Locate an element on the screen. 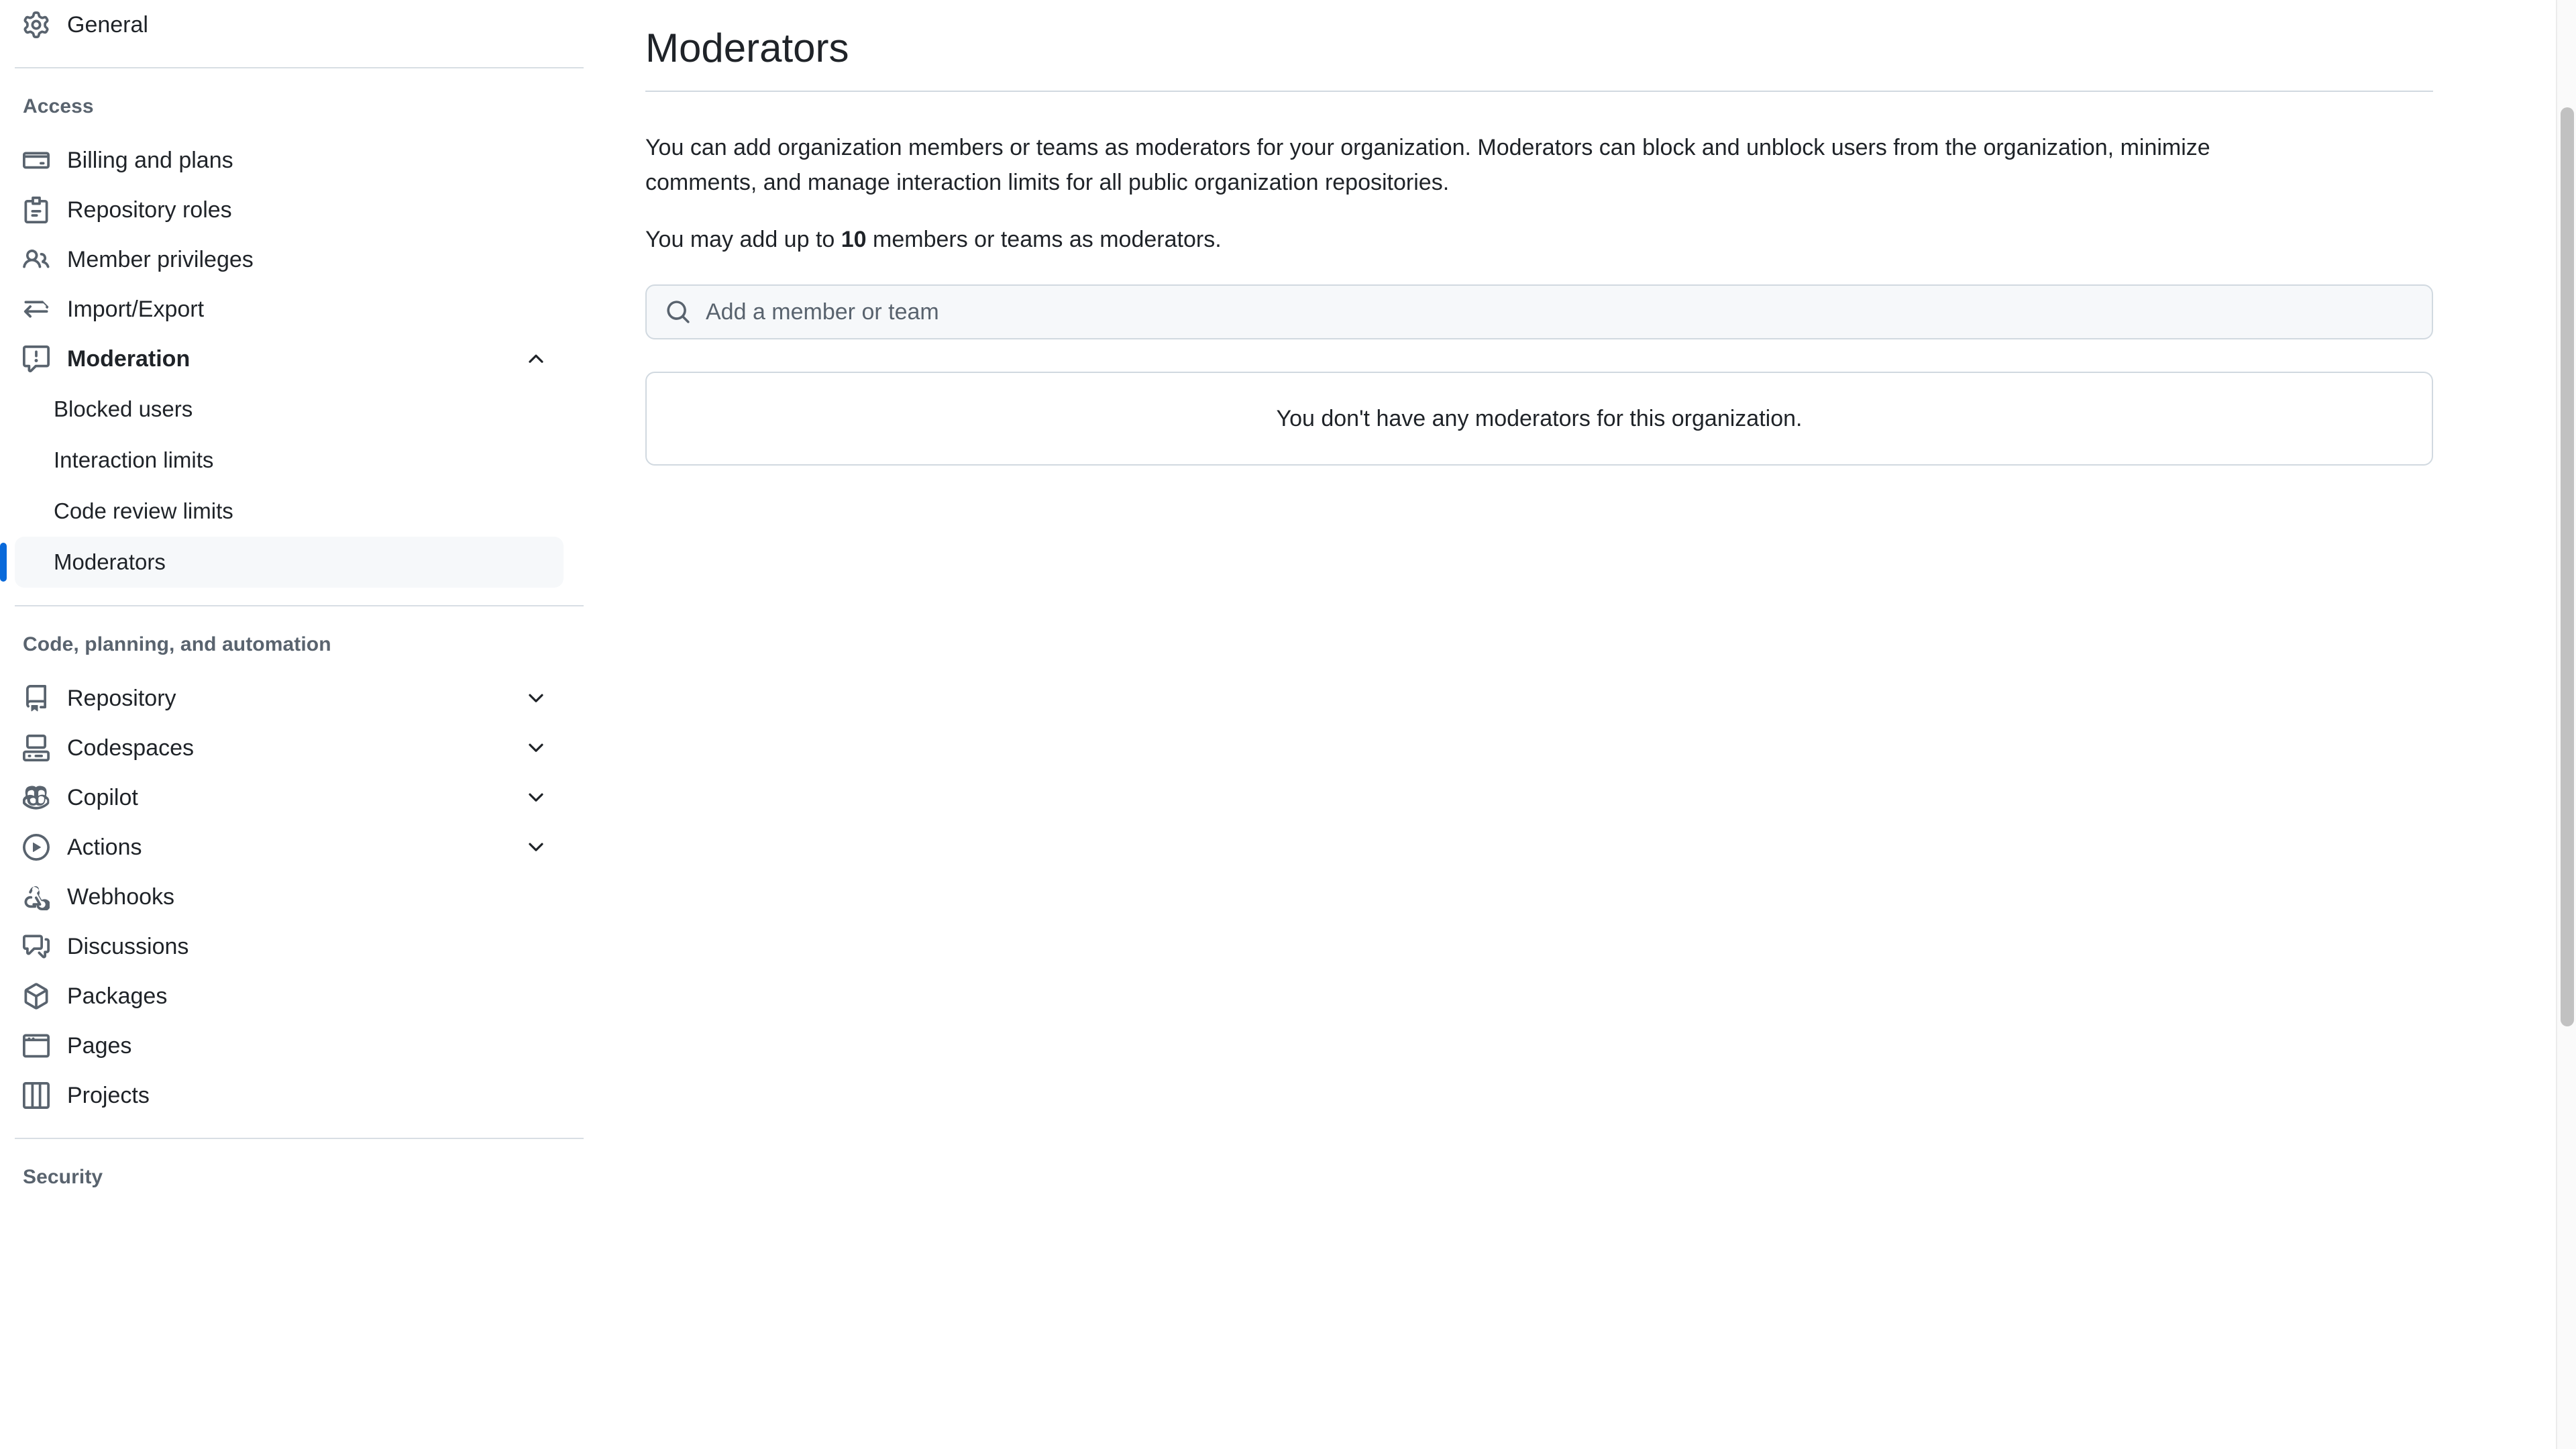 Image resolution: width=2576 pixels, height=1449 pixels. sidebar-item-member-privileges: Member privileges is located at coordinates (289, 259).